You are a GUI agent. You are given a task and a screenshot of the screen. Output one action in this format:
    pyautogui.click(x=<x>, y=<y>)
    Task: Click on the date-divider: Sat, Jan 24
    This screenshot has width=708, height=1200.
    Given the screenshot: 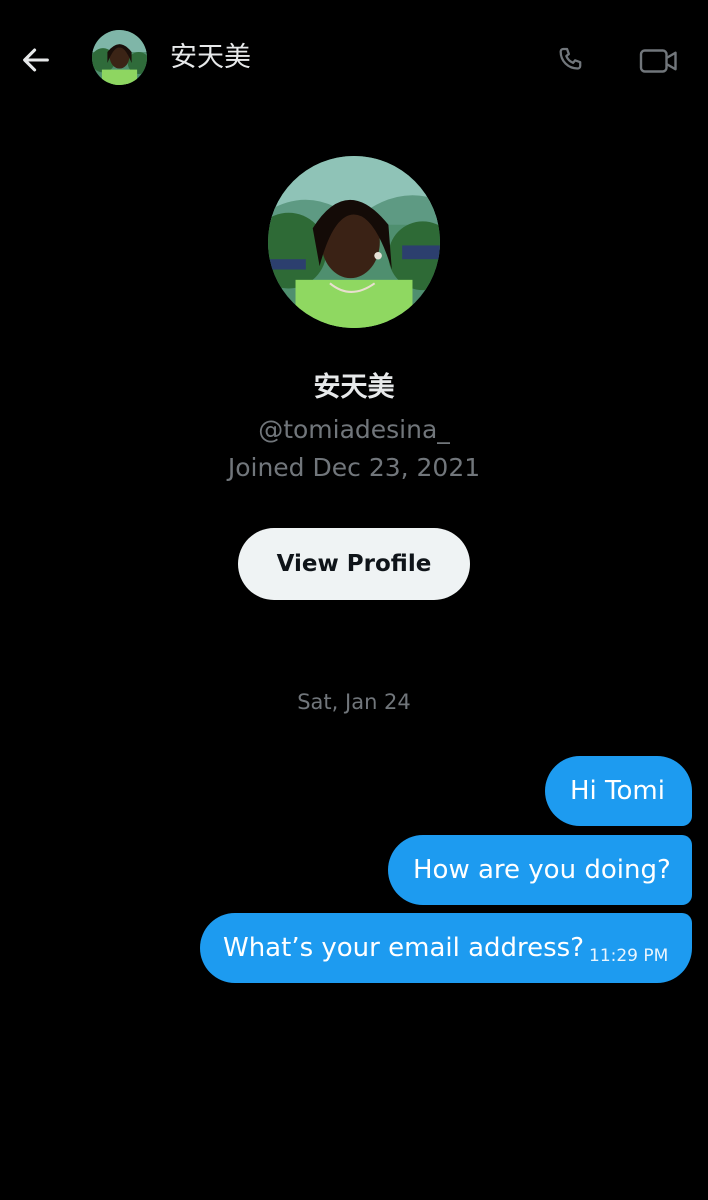 What is the action you would take?
    pyautogui.click(x=354, y=702)
    